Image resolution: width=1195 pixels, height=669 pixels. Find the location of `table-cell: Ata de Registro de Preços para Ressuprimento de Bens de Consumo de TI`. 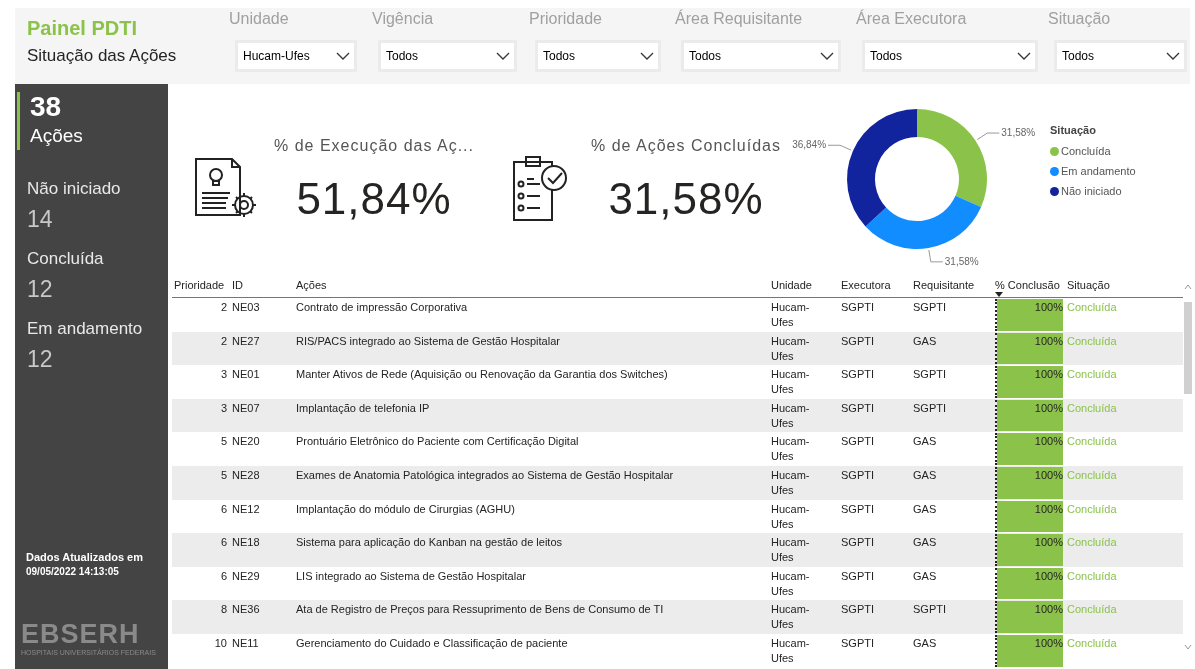

table-cell: Ata de Registro de Preços para Ressuprimento de Bens de Consumo de TI is located at coordinates (480, 609).